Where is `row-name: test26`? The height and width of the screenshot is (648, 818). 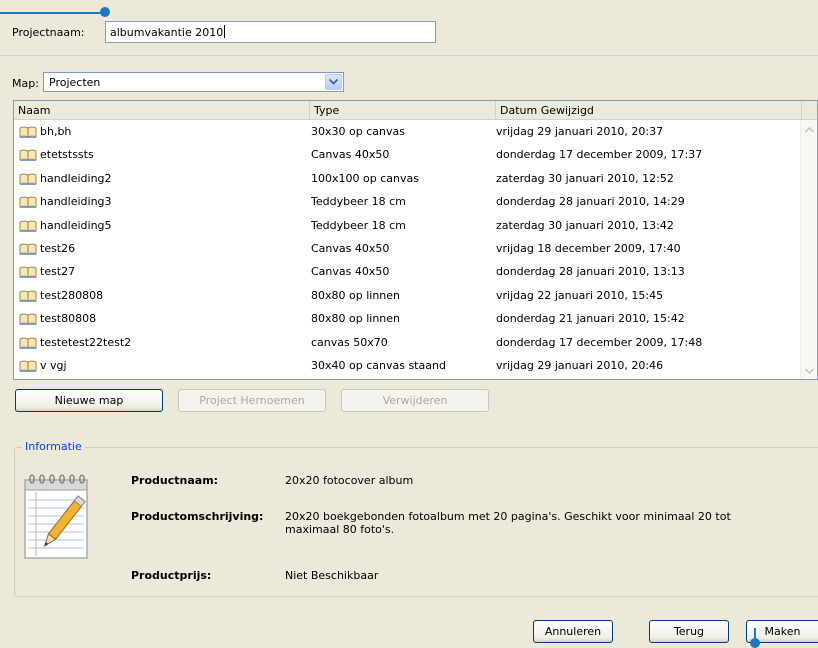
row-name: test26 is located at coordinates (58, 248).